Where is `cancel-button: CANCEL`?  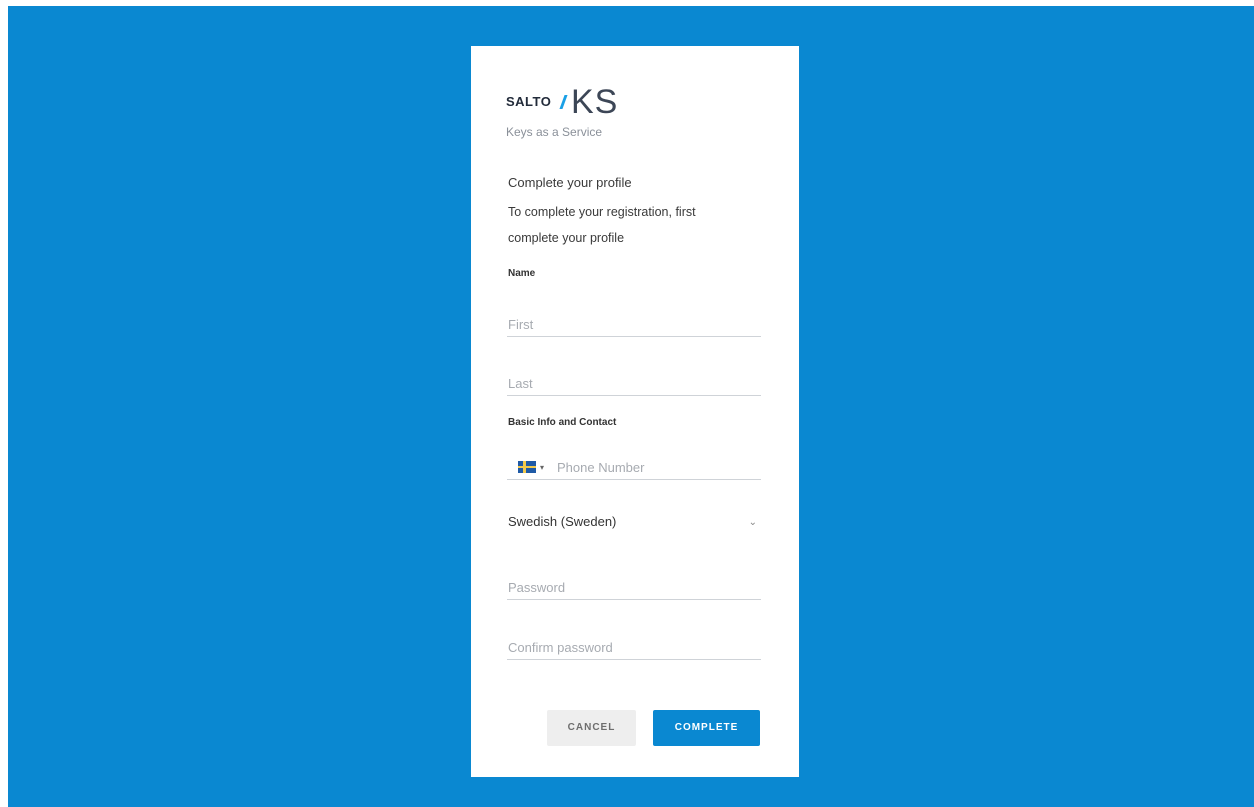 cancel-button: CANCEL is located at coordinates (591, 728).